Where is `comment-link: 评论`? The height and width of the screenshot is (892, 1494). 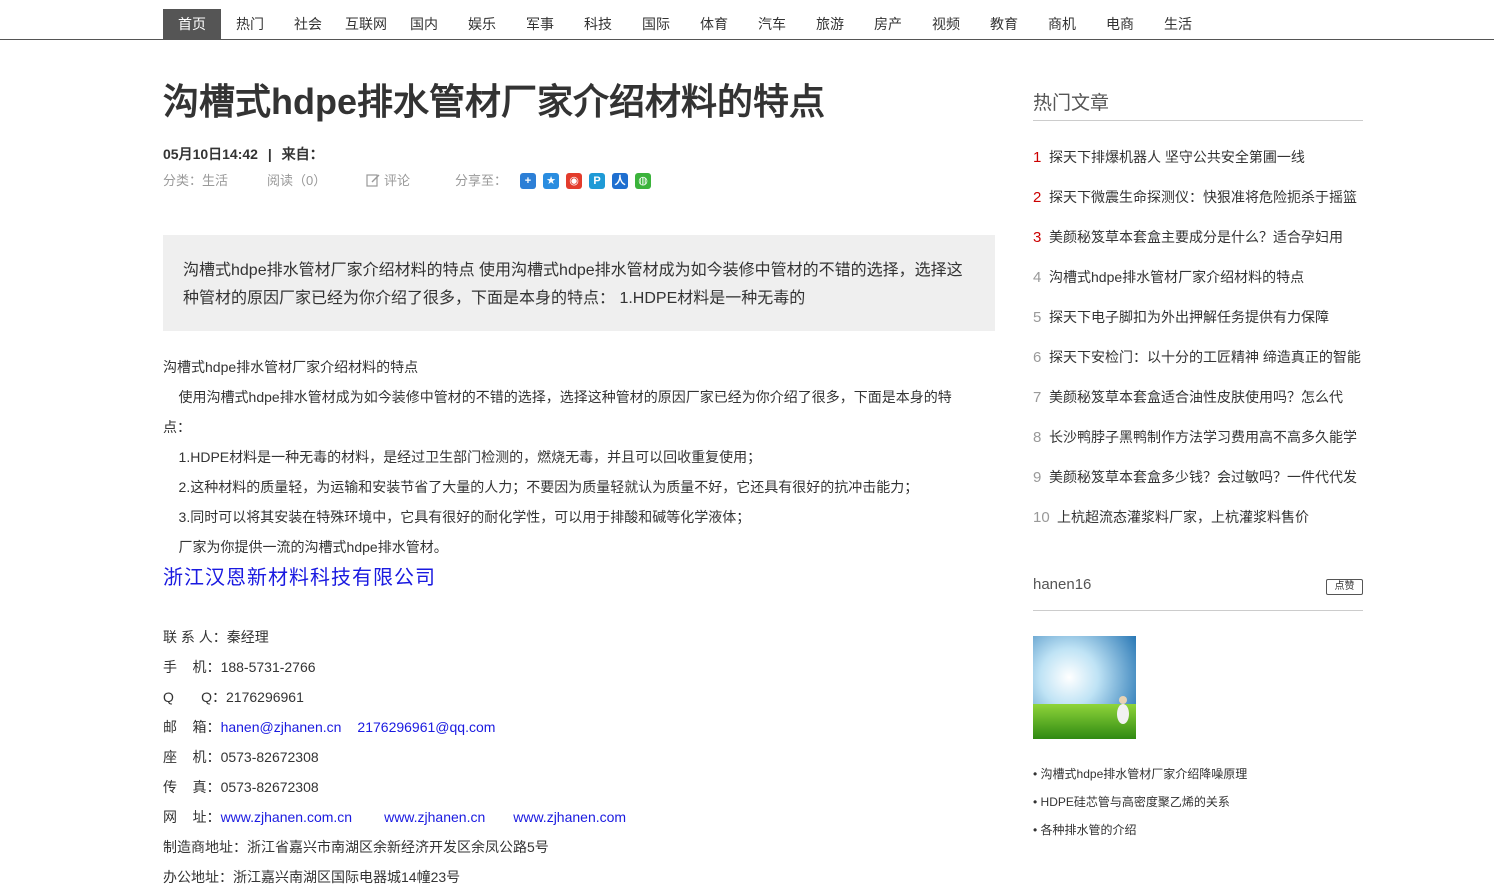 comment-link: 评论 is located at coordinates (388, 181).